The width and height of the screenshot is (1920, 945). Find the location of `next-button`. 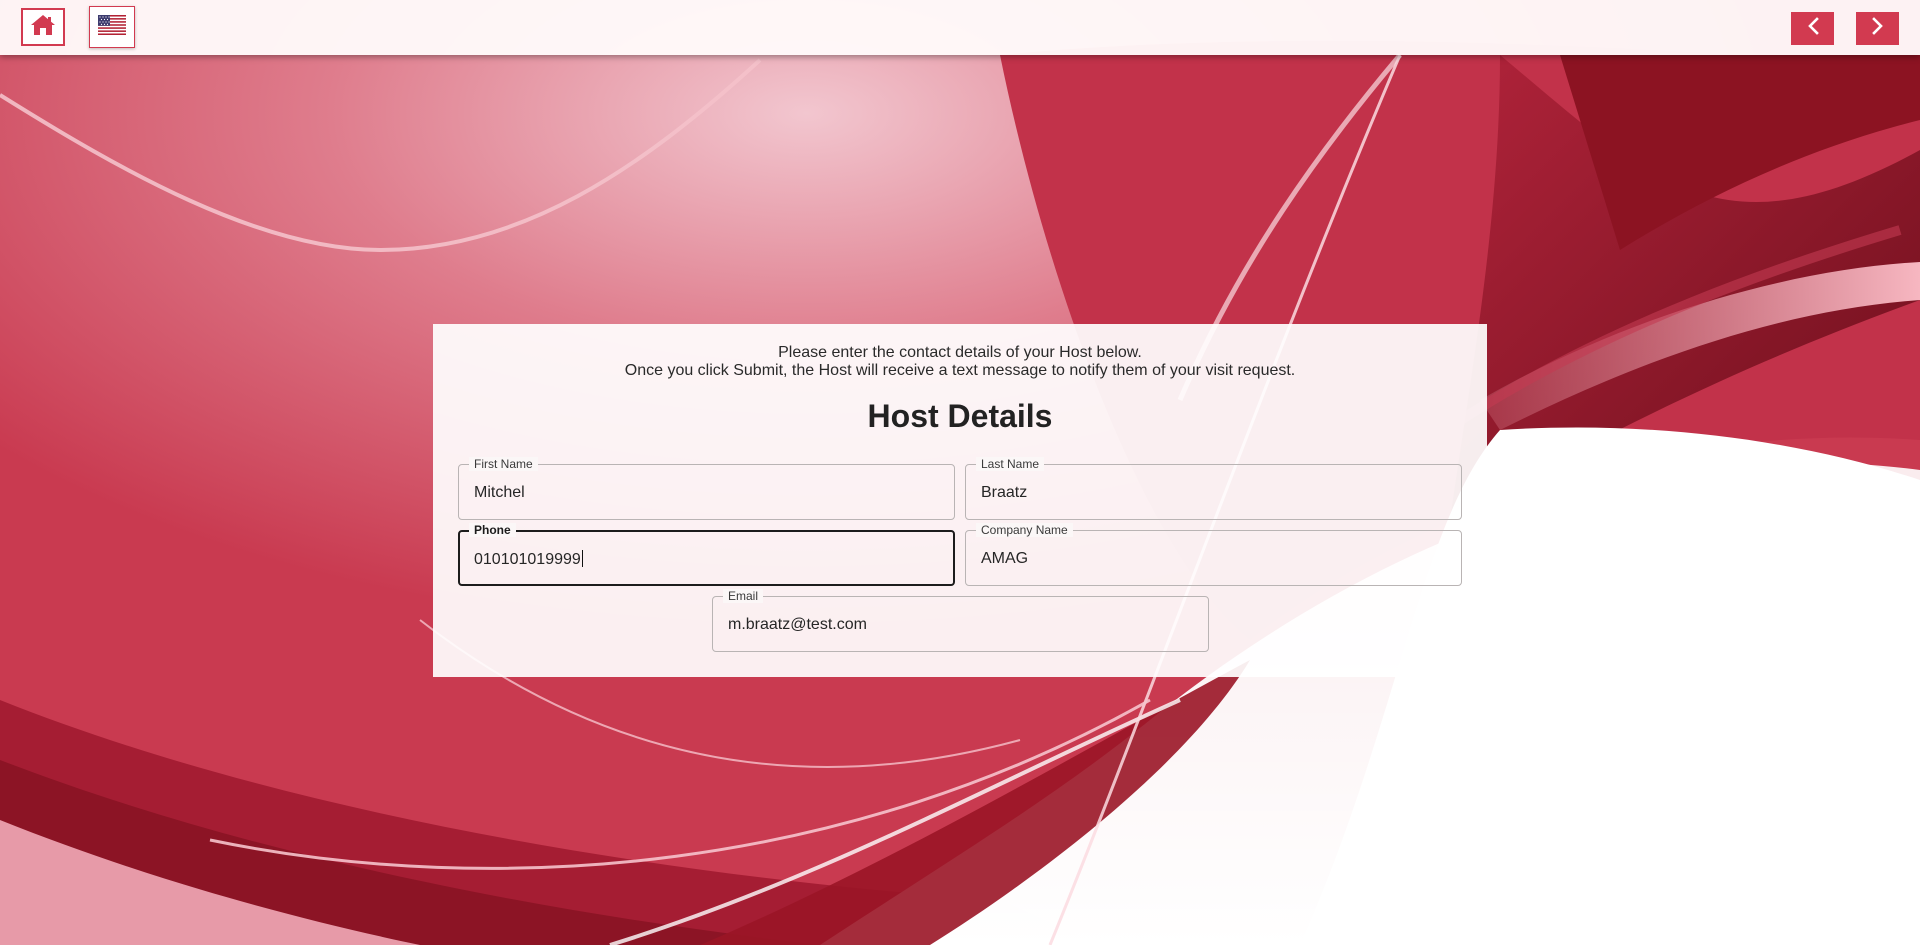

next-button is located at coordinates (1877, 28).